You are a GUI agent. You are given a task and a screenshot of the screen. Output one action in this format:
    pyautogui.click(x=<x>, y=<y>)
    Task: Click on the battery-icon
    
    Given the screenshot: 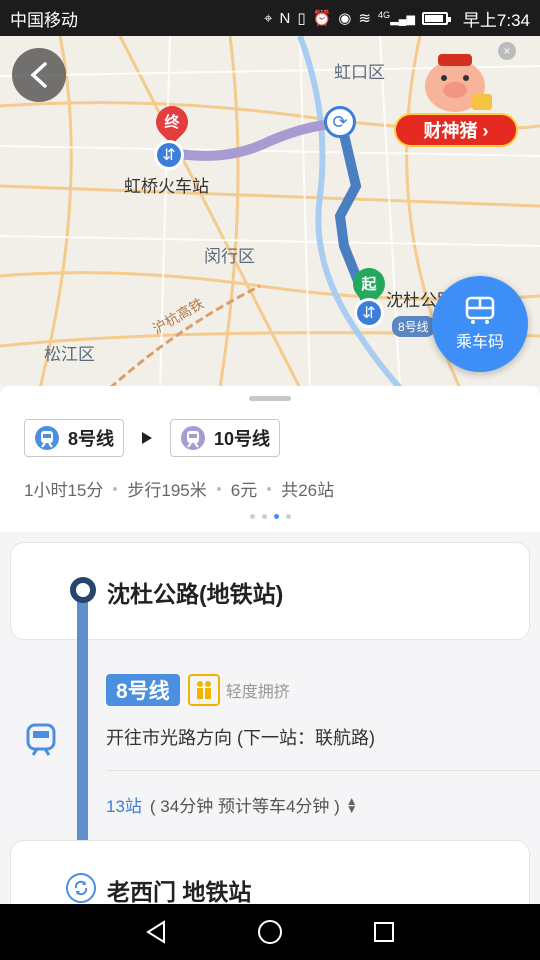 What is the action you would take?
    pyautogui.click(x=436, y=18)
    